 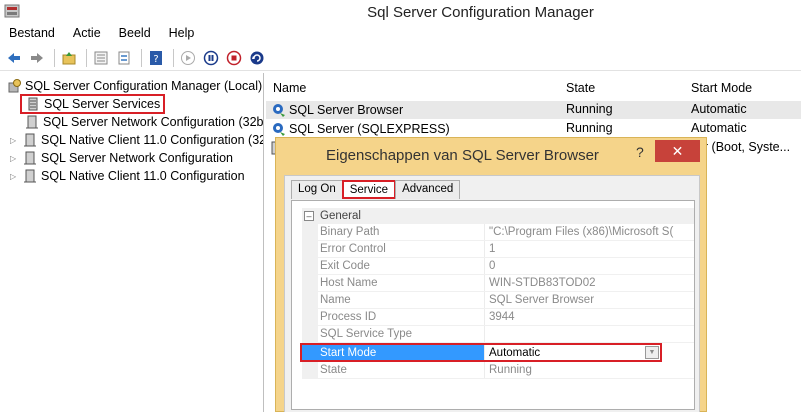 I want to click on property-row: Process ID 3944, so click(x=498, y=317).